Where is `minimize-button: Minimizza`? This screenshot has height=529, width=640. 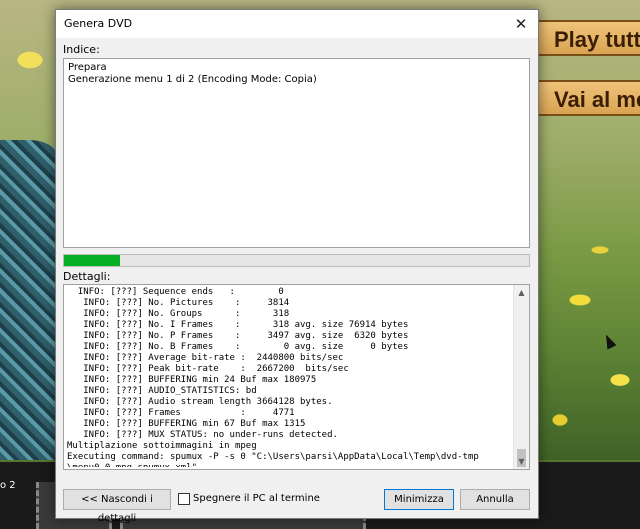 minimize-button: Minimizza is located at coordinates (419, 499).